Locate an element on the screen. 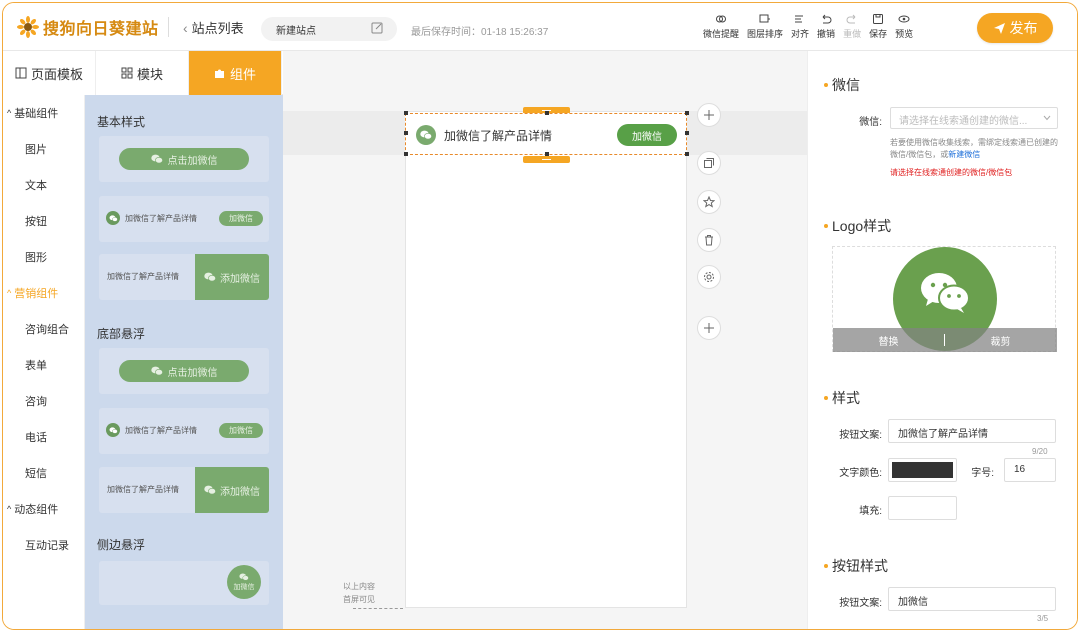  tool-layer-order: 图层排序 is located at coordinates (765, 26).